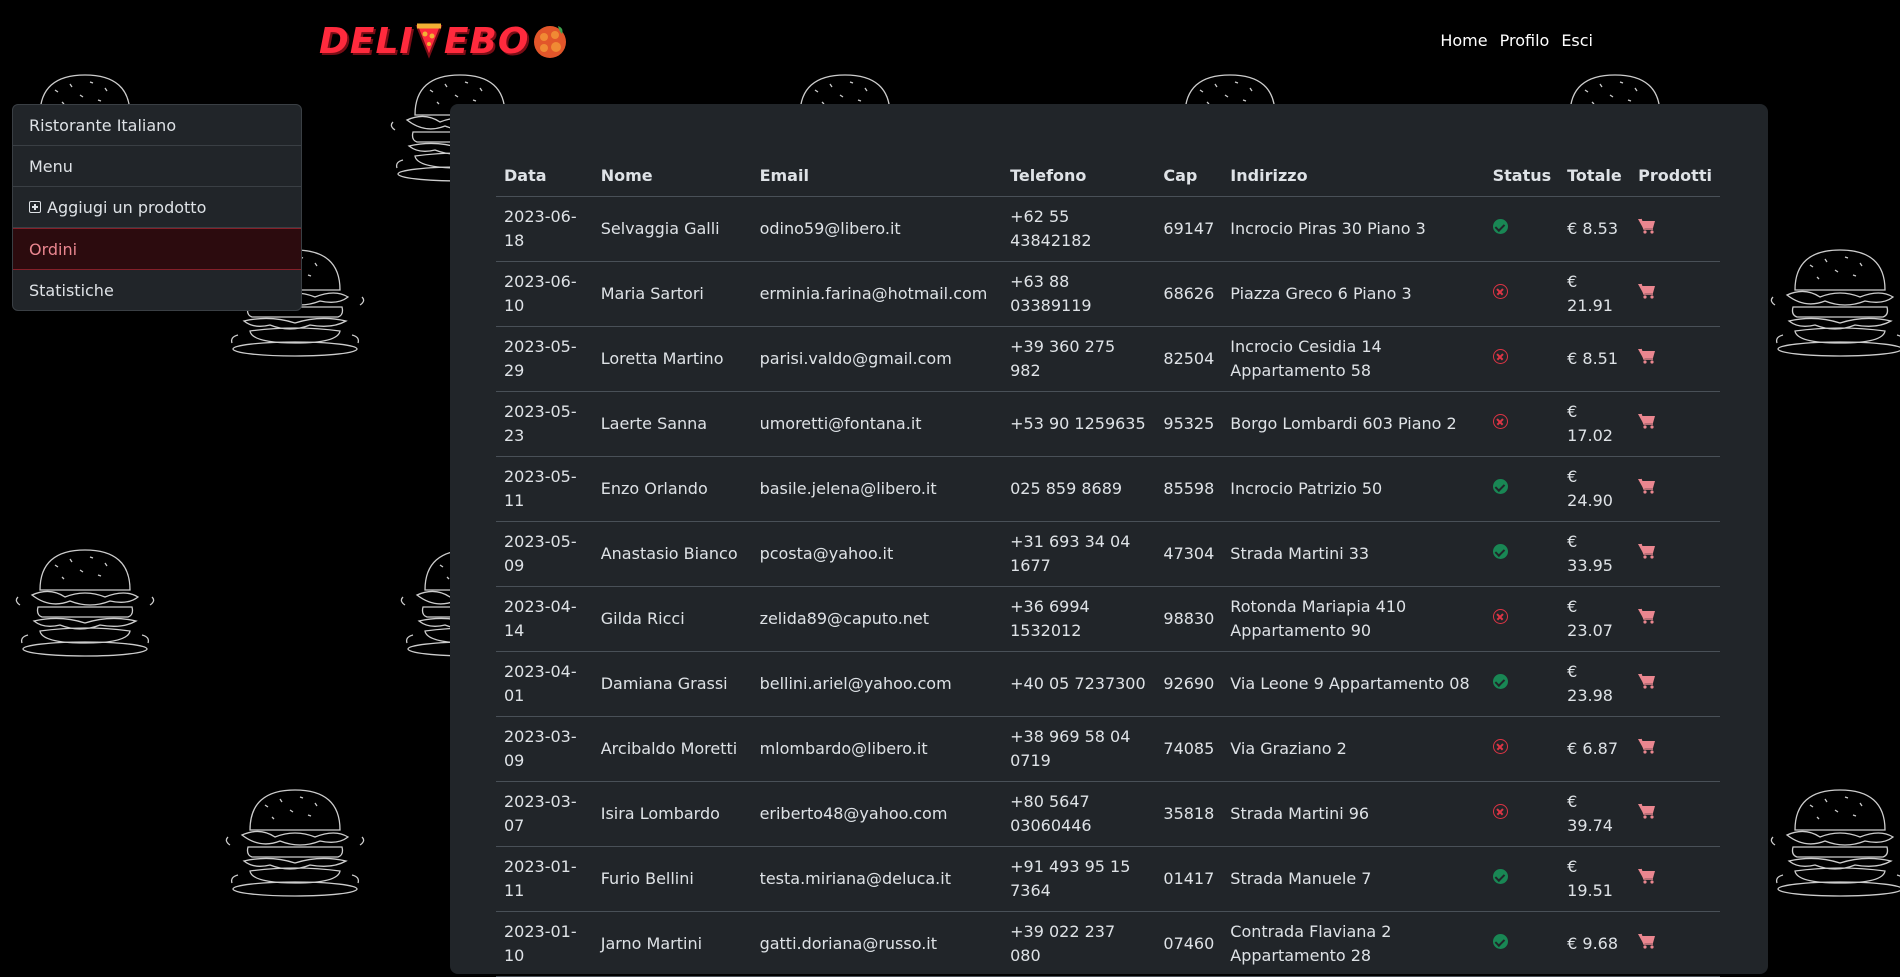 This screenshot has width=1900, height=977. I want to click on column-header-cap: Cap, so click(1189, 175).